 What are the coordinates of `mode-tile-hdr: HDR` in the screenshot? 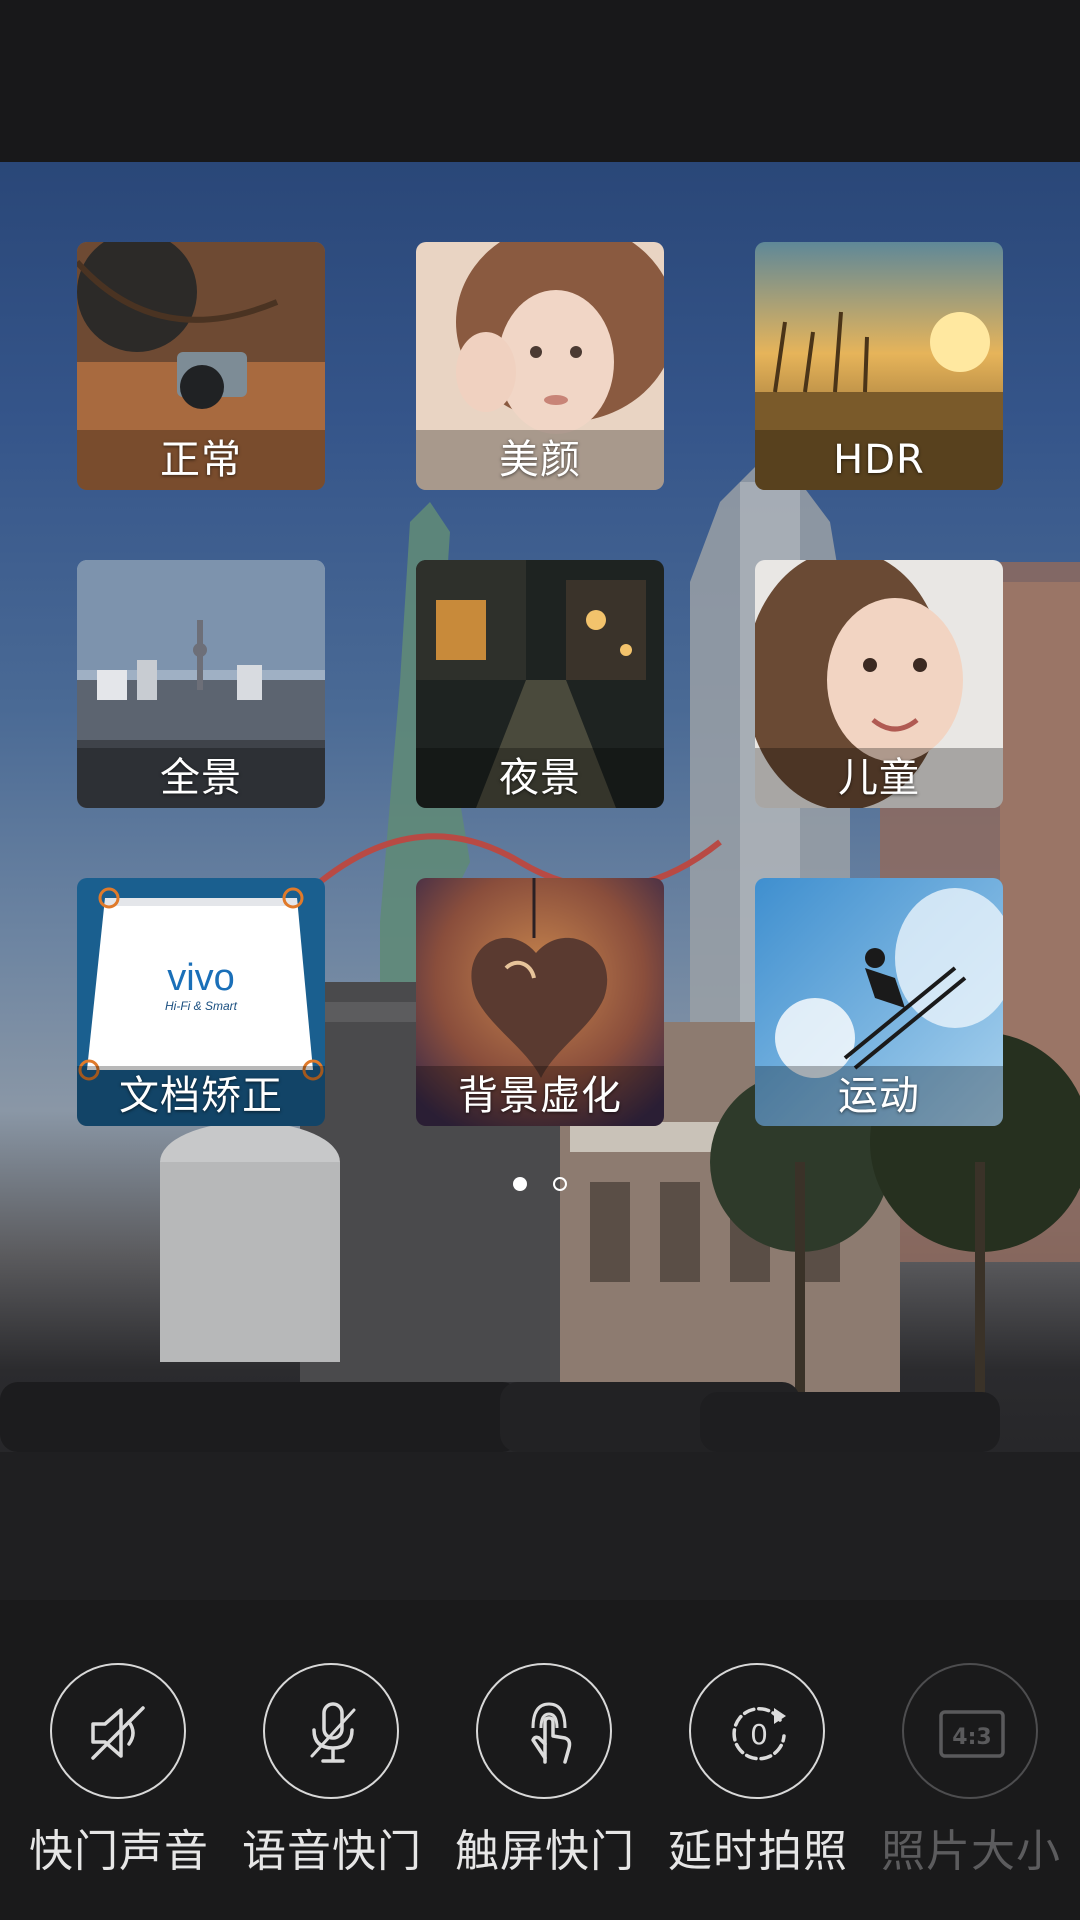 It's located at (879, 366).